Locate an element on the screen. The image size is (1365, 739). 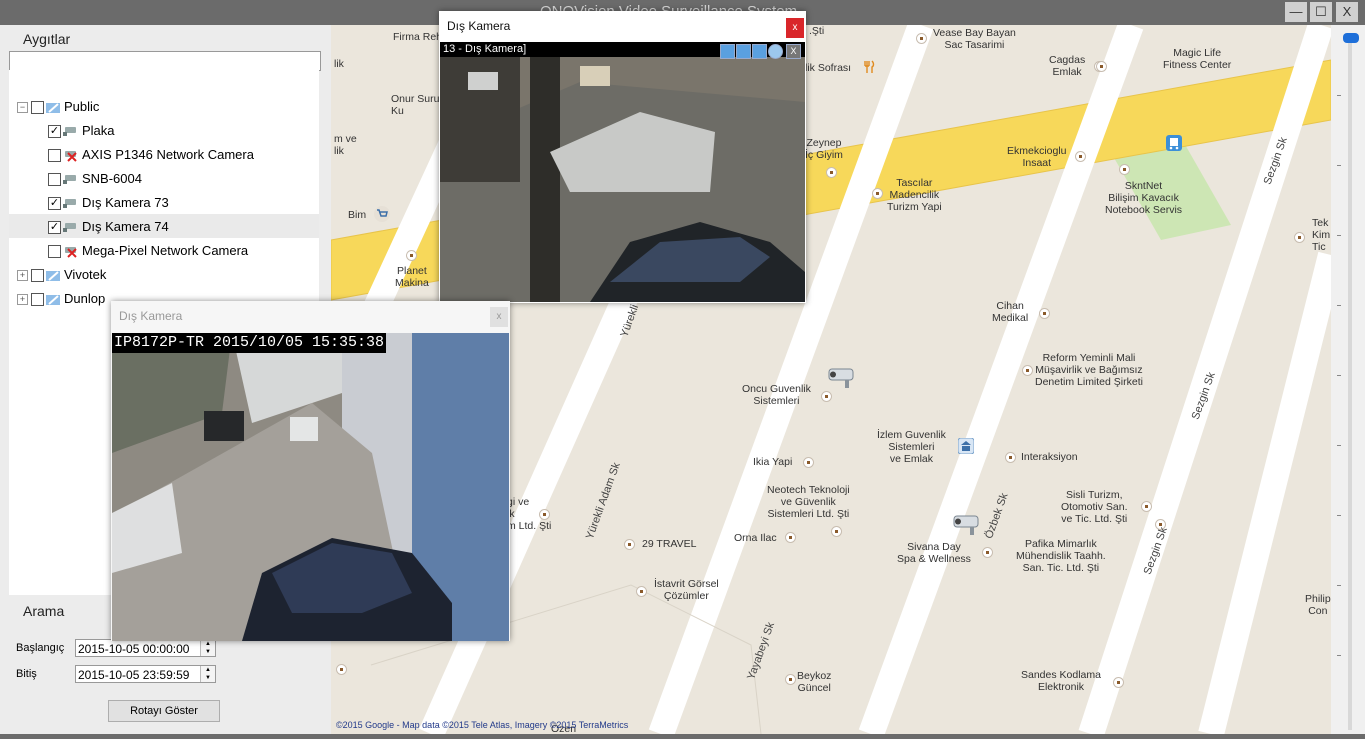
tree-label: Vivotek is located at coordinates (85, 274).